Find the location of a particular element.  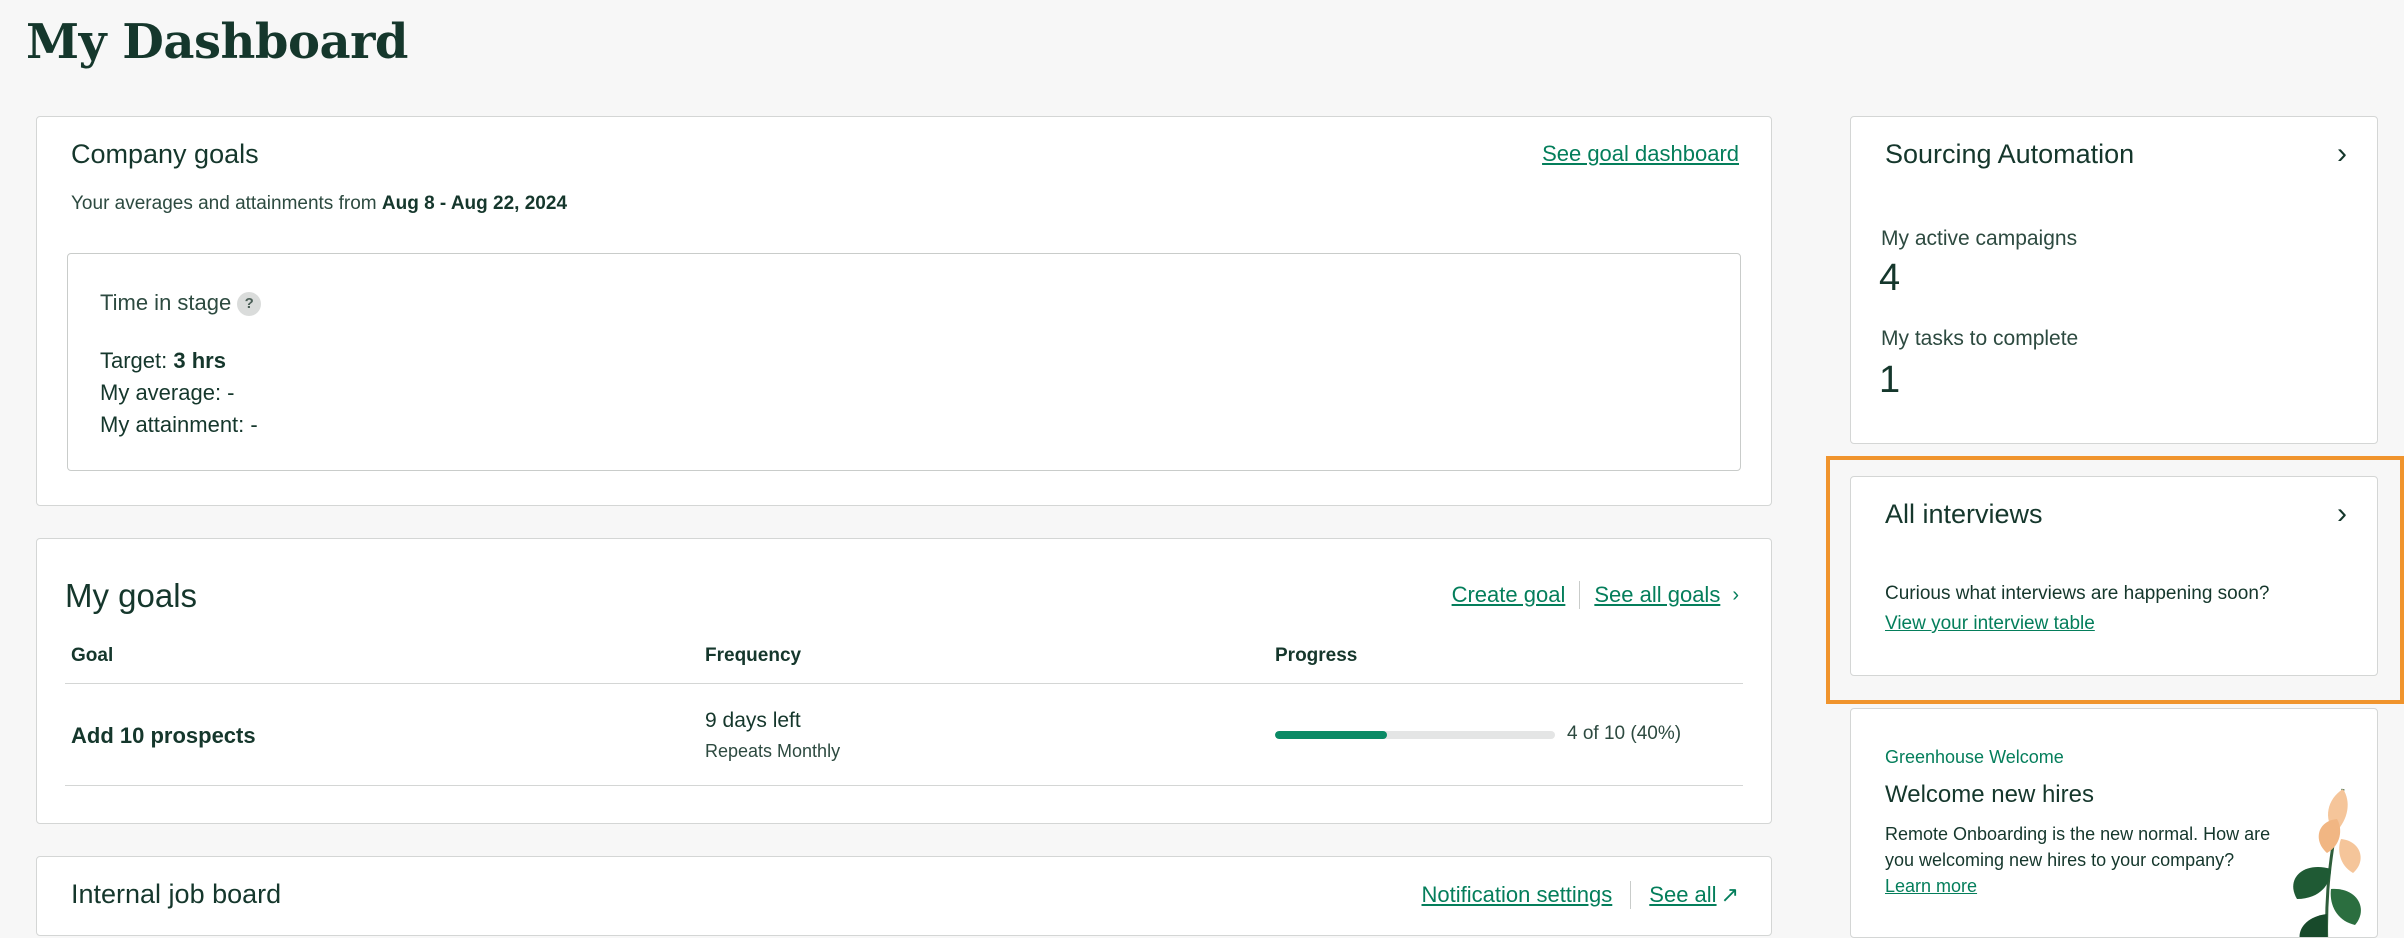

help-icon: ? is located at coordinates (249, 304).